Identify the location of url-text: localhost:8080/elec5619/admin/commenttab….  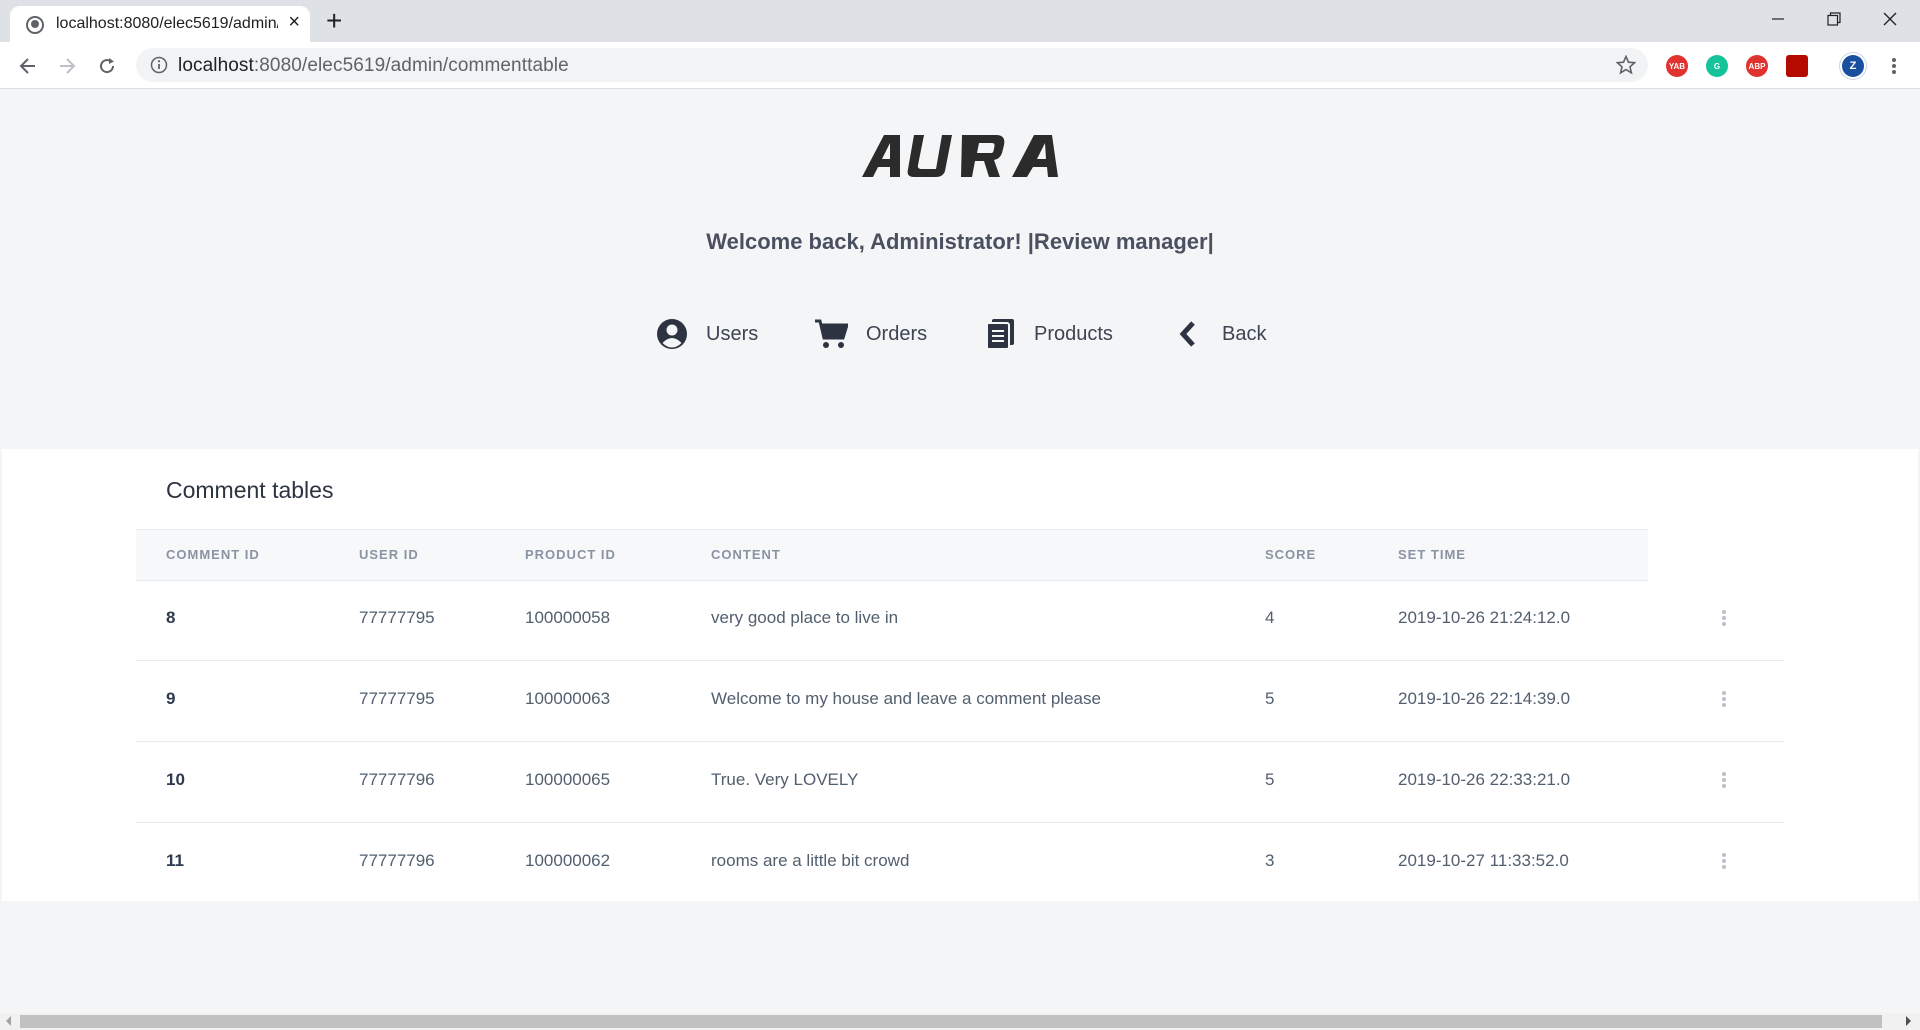
(373, 66).